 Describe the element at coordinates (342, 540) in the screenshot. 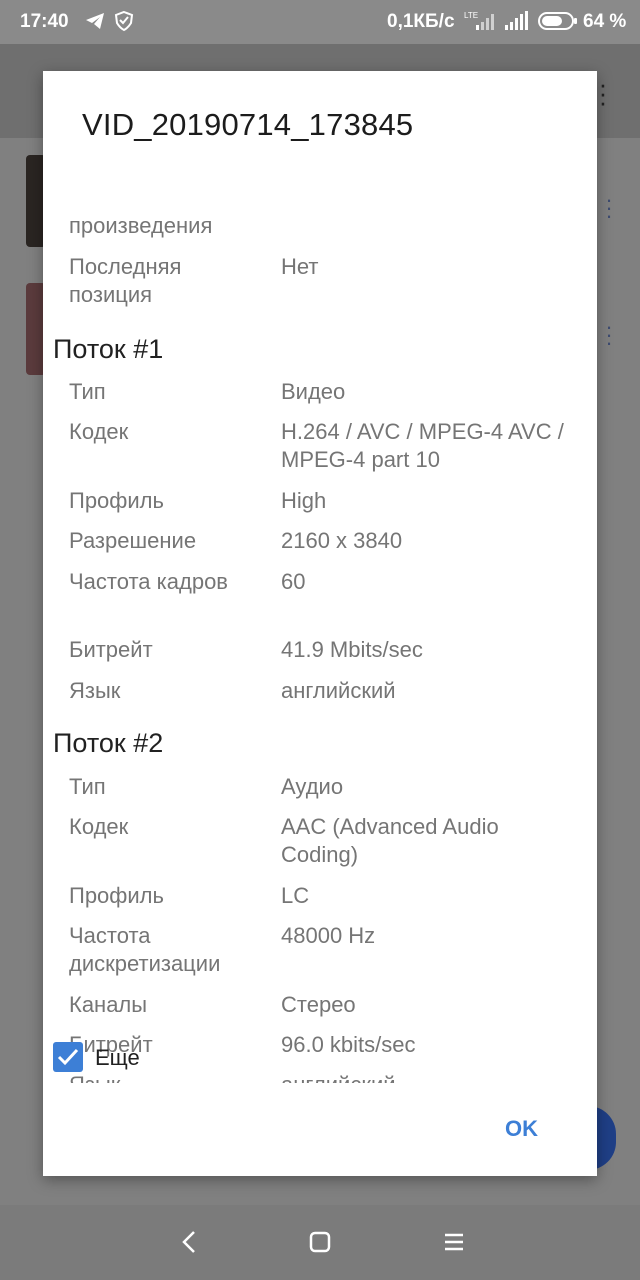

I see `property-value: 2160 x 3840` at that location.